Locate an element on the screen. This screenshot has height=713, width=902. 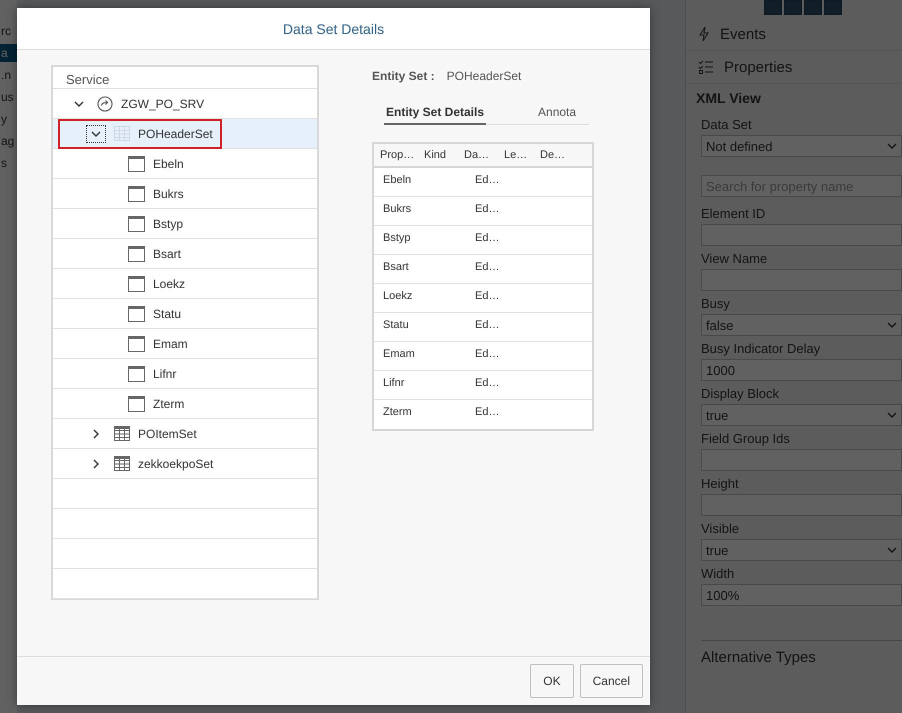
dialog-title: Data Set Details is located at coordinates (333, 28).